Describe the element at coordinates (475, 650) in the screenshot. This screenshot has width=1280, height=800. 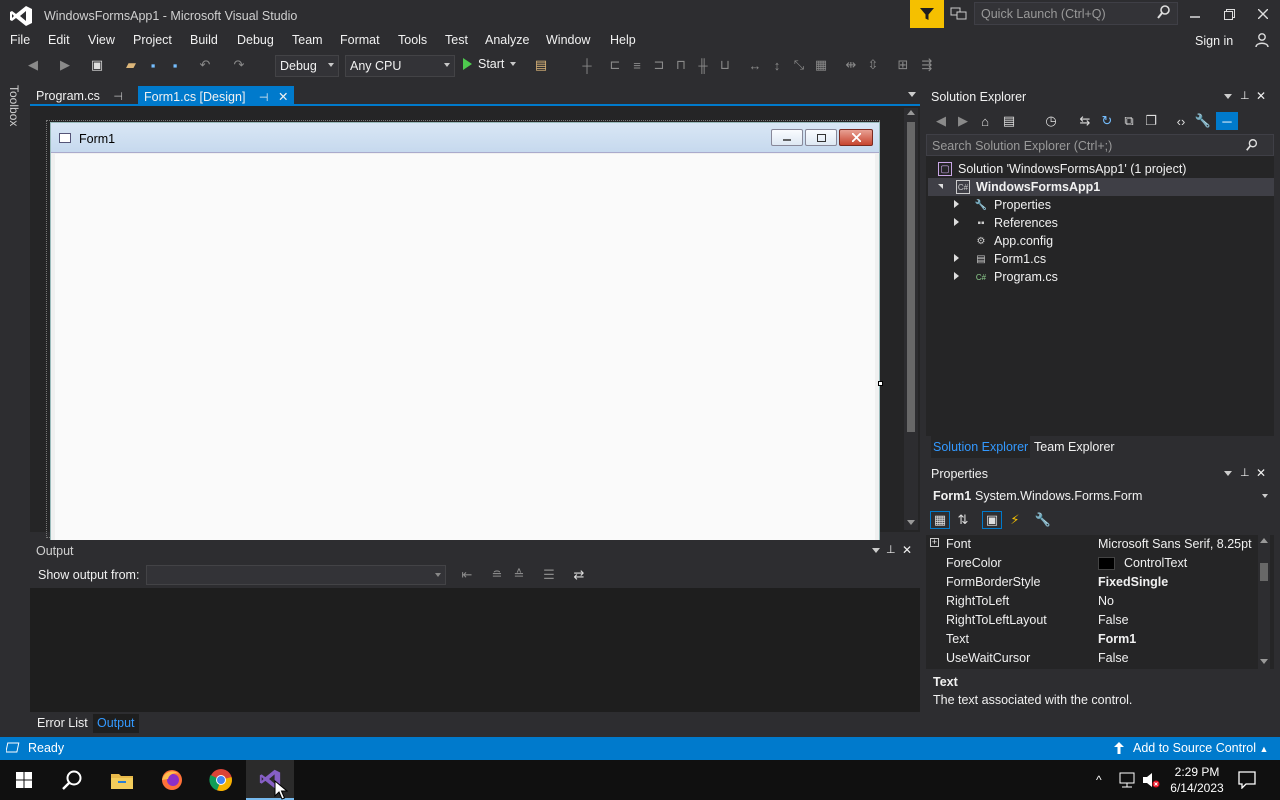
I see `output-text-area` at that location.